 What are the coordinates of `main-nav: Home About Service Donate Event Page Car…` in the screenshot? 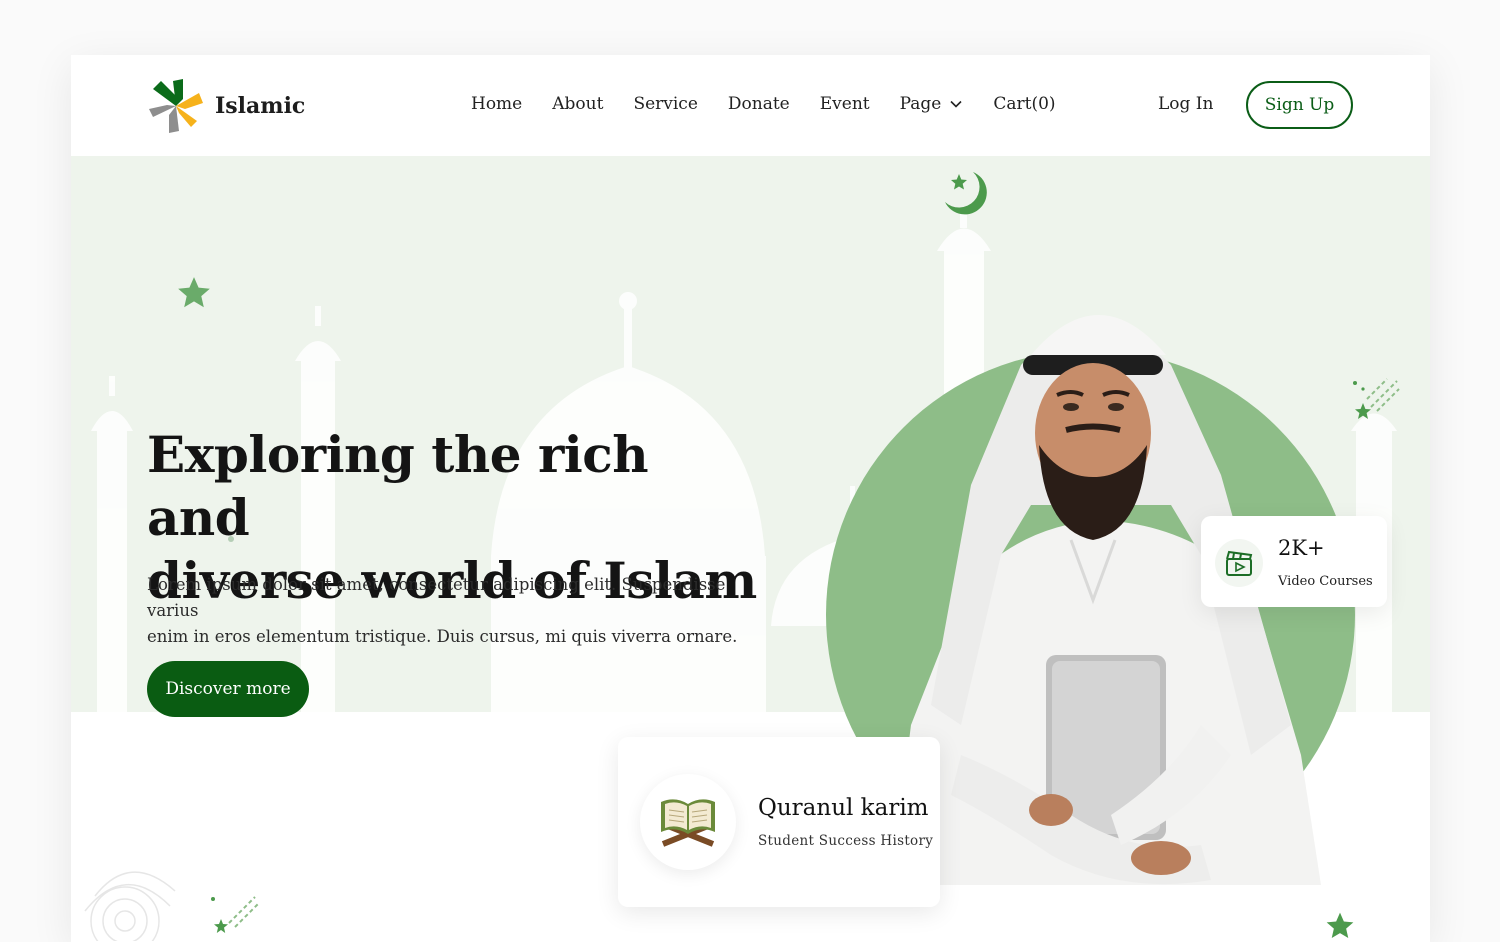 It's located at (778, 104).